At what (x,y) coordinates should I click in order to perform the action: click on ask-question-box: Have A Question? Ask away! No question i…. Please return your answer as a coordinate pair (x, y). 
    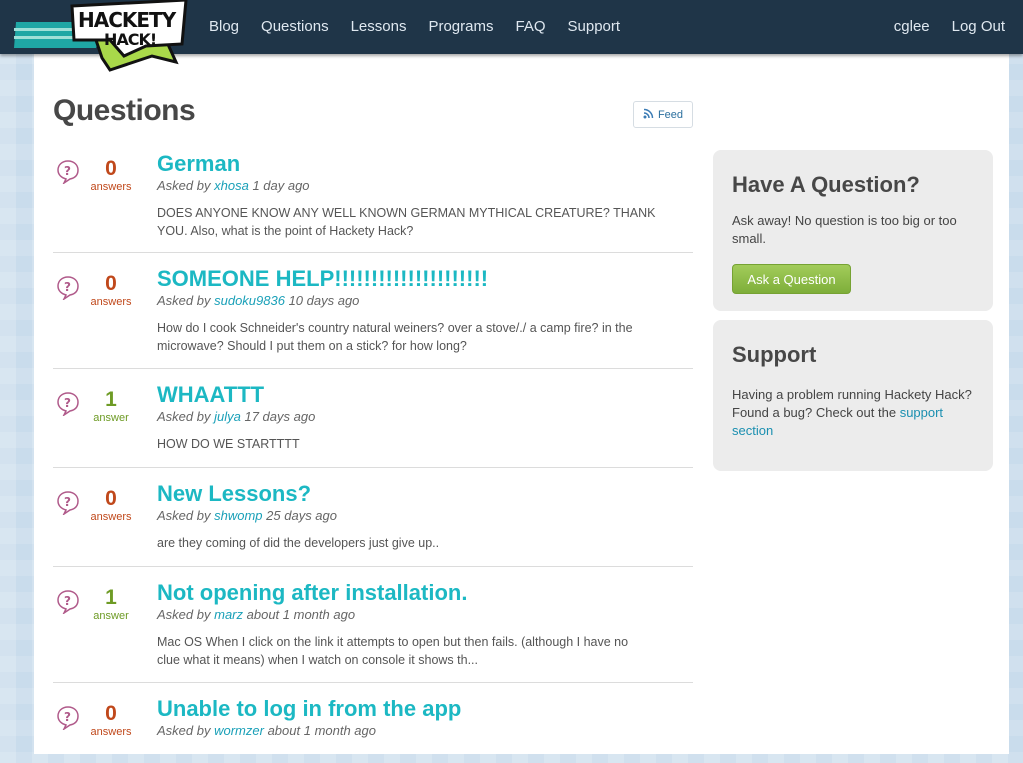
    Looking at the image, I should click on (853, 230).